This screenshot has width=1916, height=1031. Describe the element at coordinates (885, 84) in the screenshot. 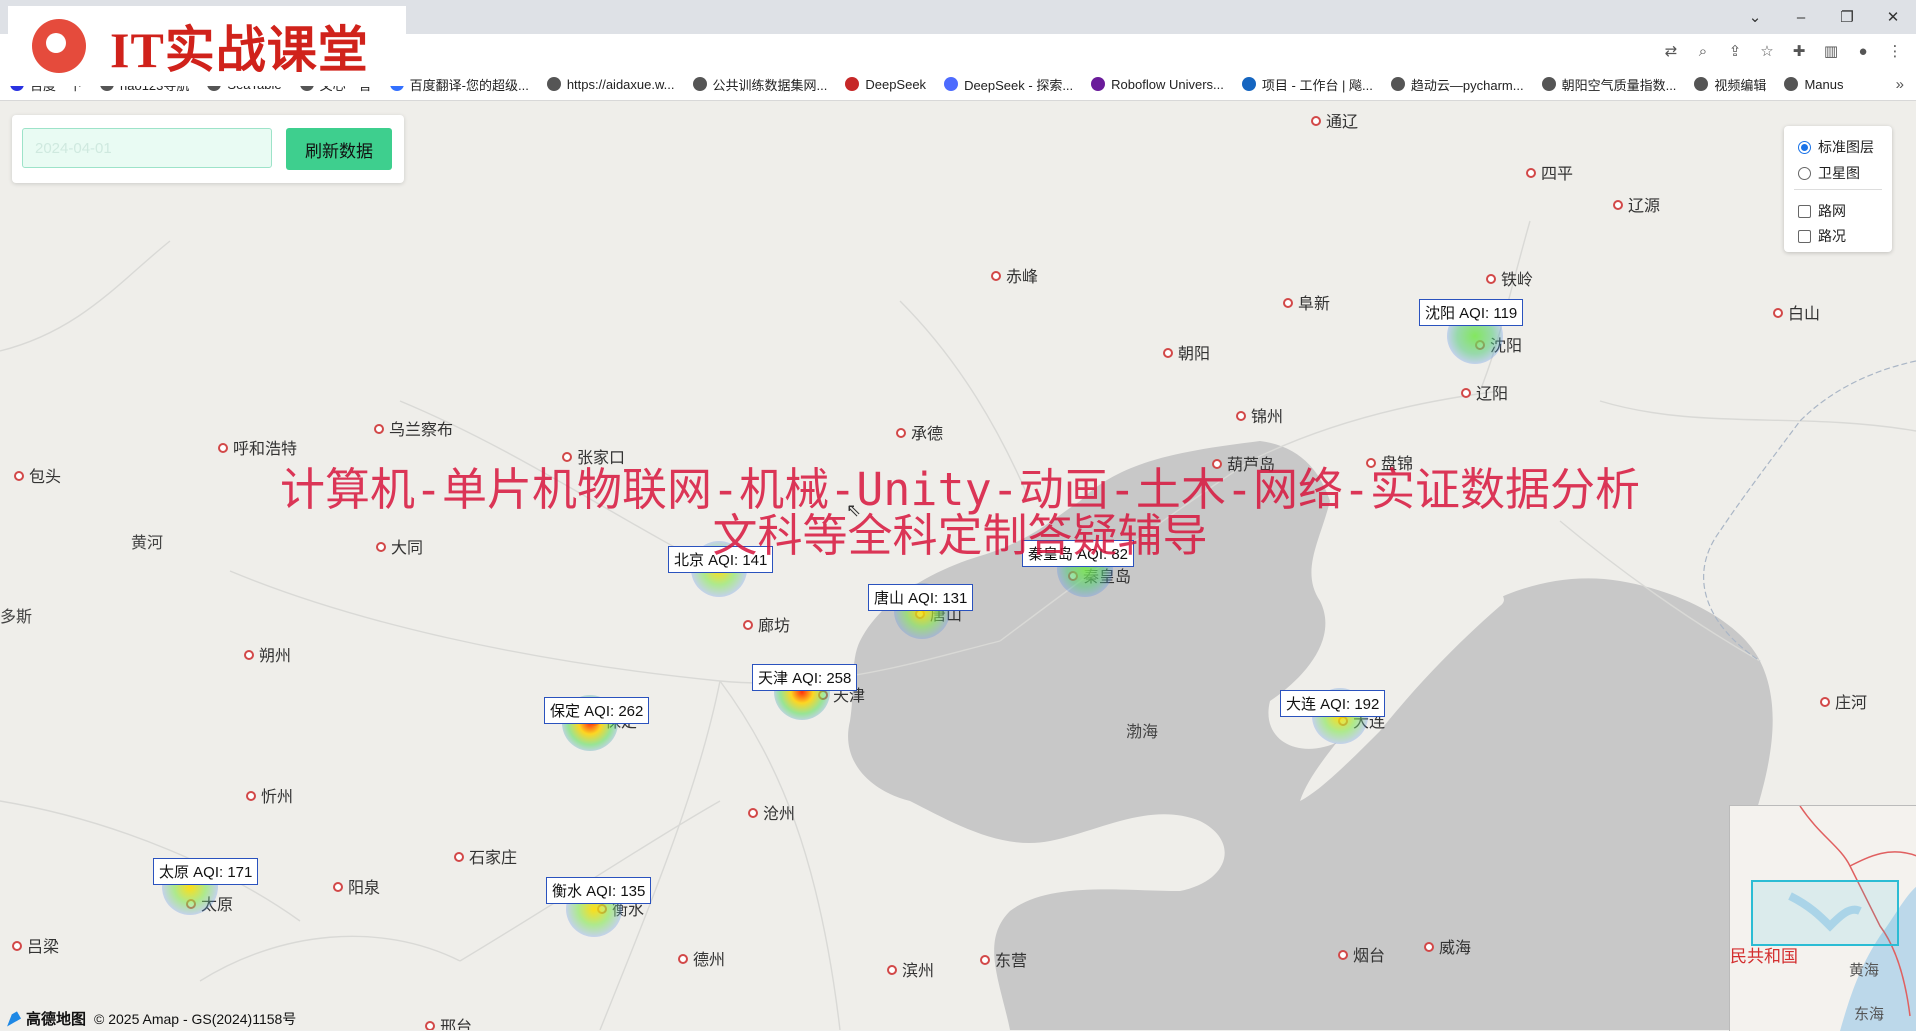

I see `bookmark-item: DeepSeek` at that location.